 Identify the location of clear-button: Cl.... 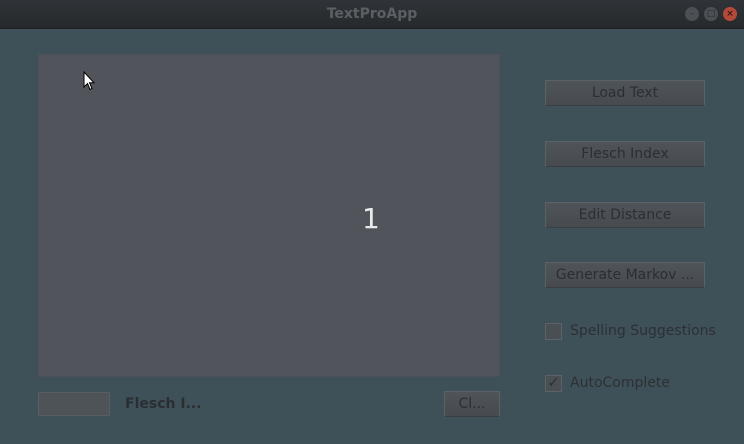
(472, 404).